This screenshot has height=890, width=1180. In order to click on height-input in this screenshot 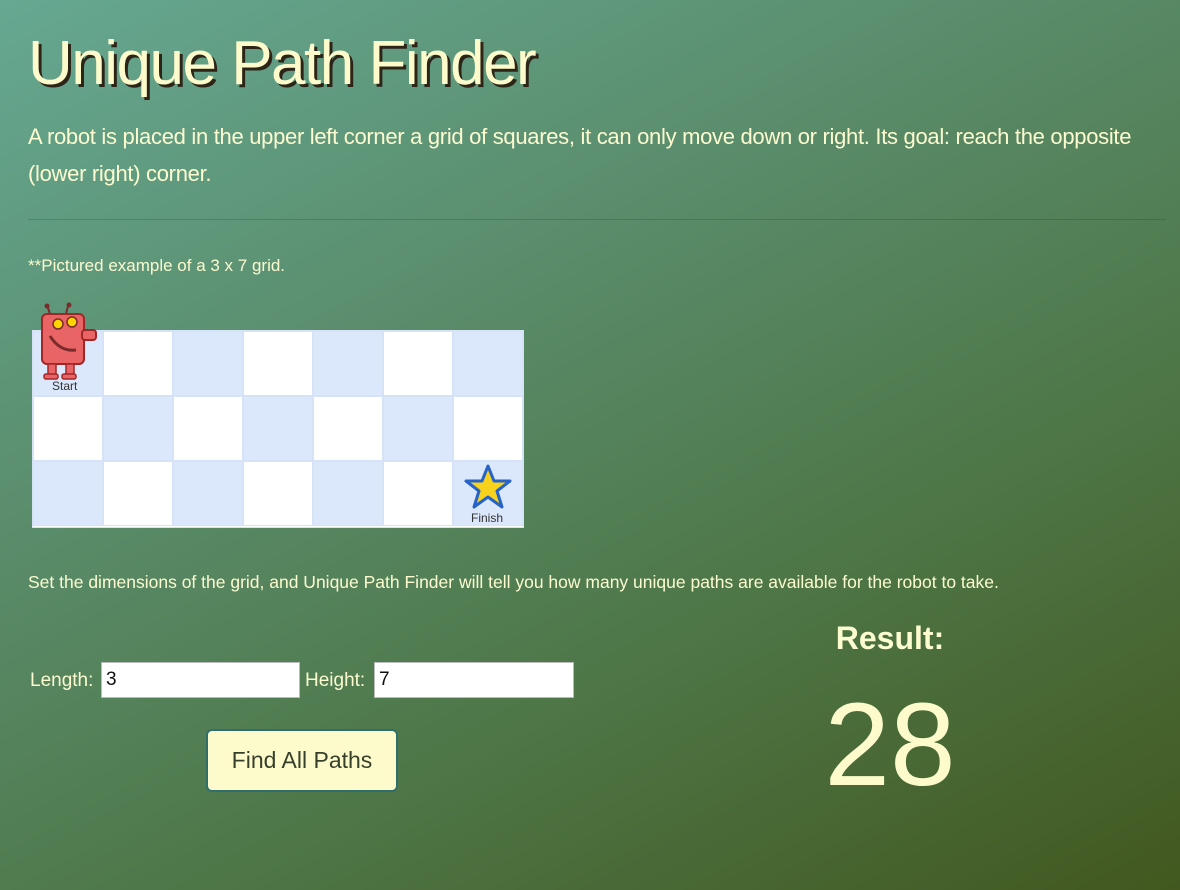, I will do `click(474, 680)`.